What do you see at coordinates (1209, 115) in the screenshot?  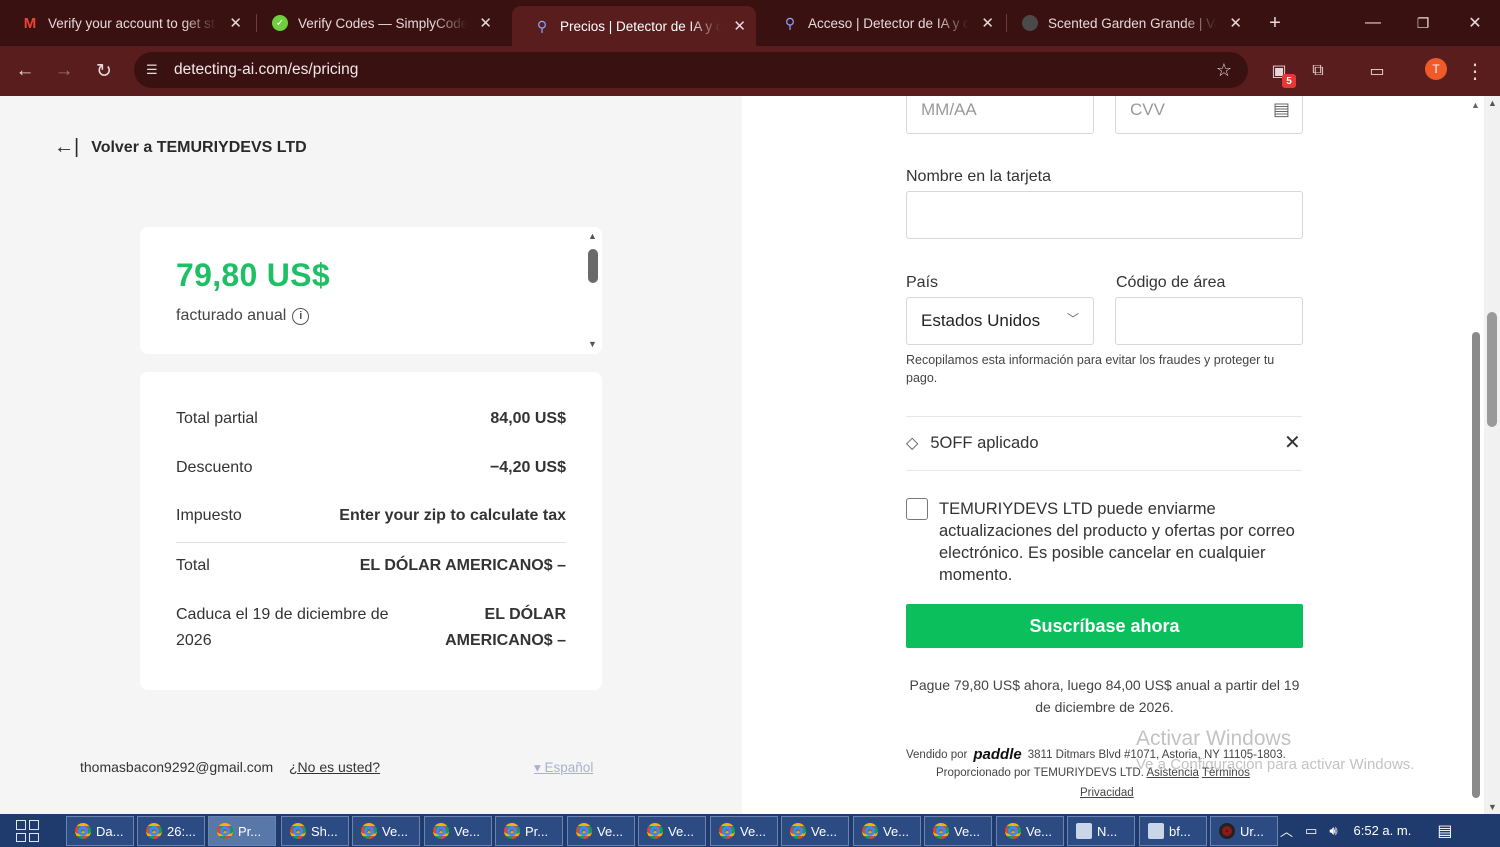 I see `cvv-input: CVV ▤` at bounding box center [1209, 115].